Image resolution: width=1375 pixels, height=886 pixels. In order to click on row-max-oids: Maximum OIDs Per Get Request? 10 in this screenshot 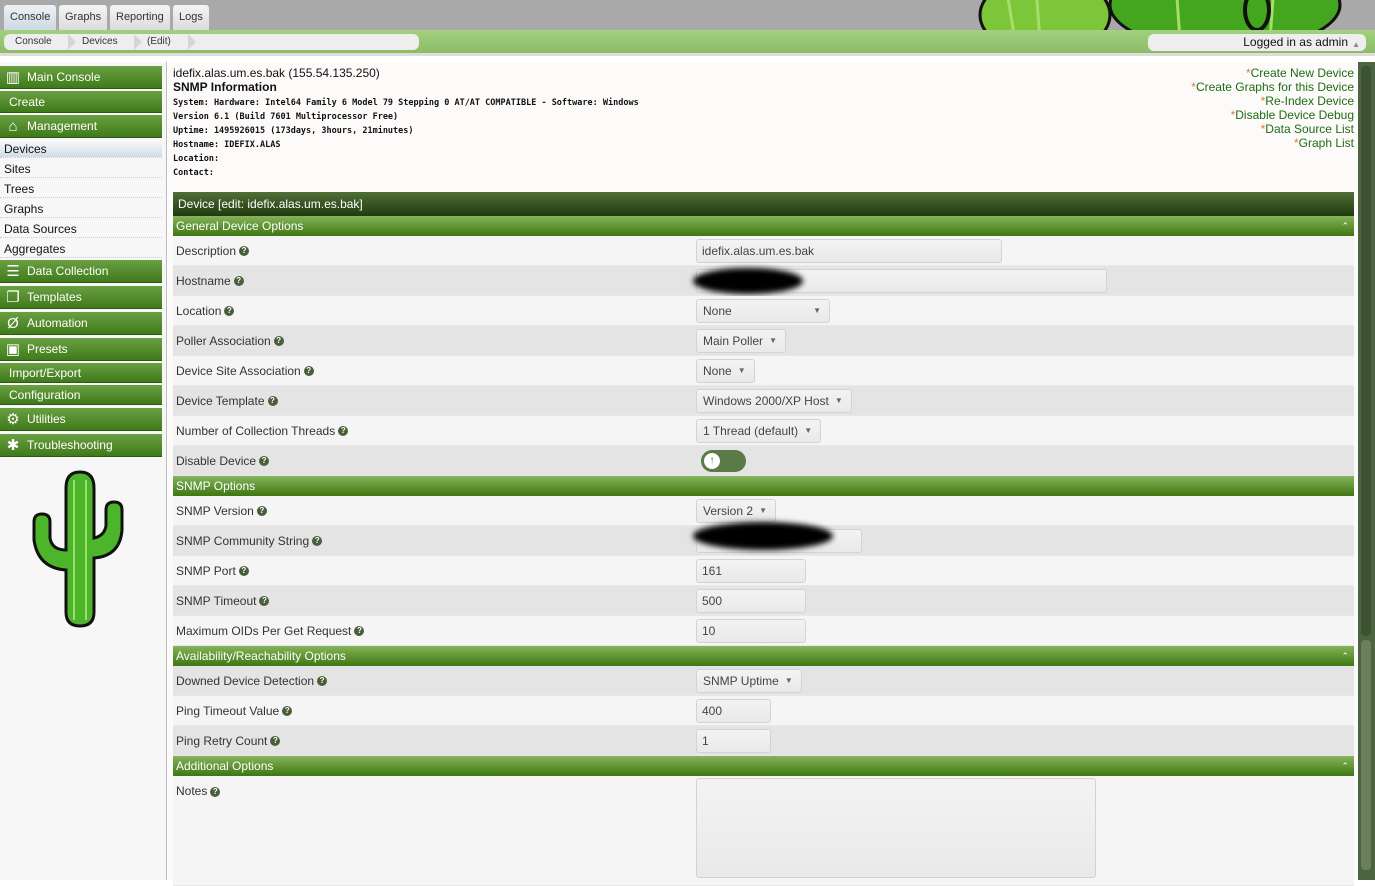, I will do `click(763, 631)`.